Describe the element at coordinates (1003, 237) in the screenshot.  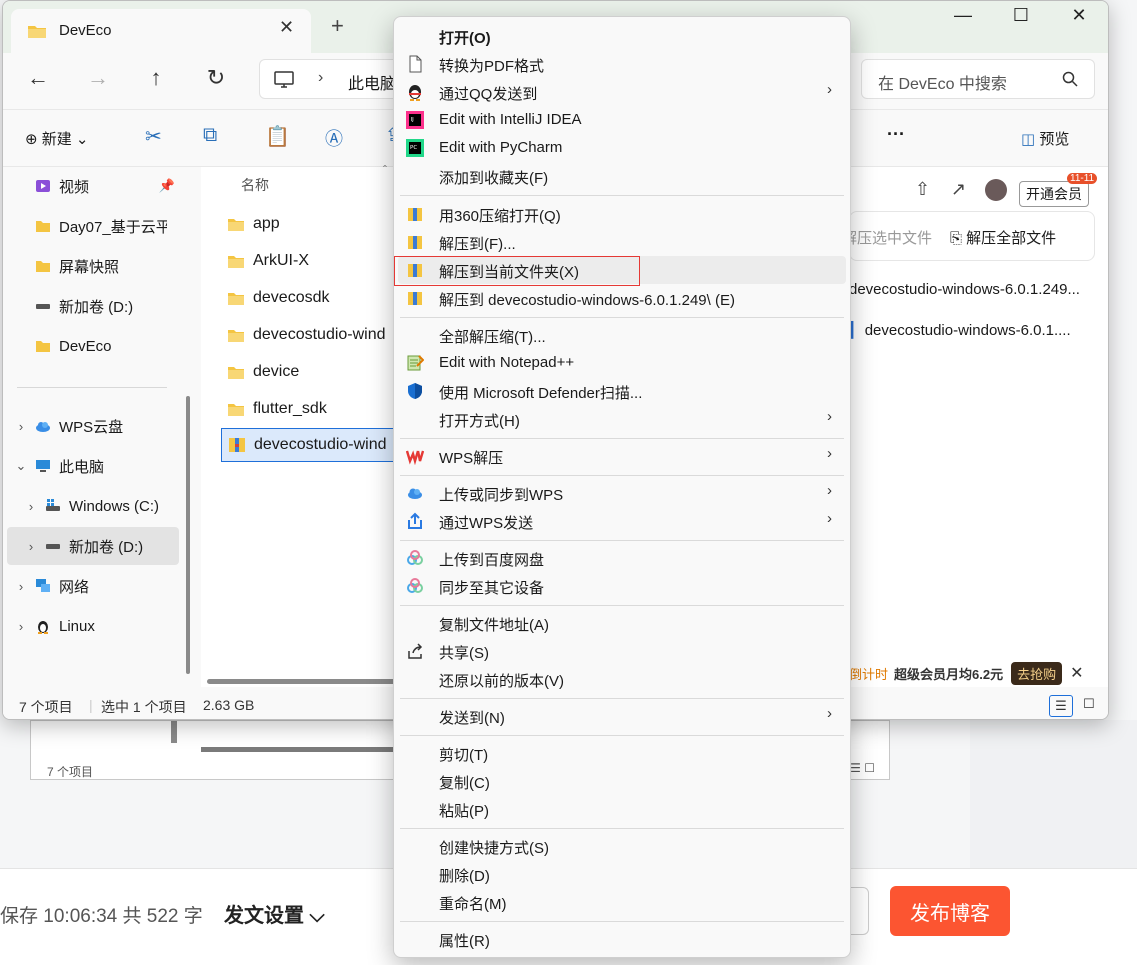
I see `extract-all-button: ⎘ 解压全部文件` at that location.